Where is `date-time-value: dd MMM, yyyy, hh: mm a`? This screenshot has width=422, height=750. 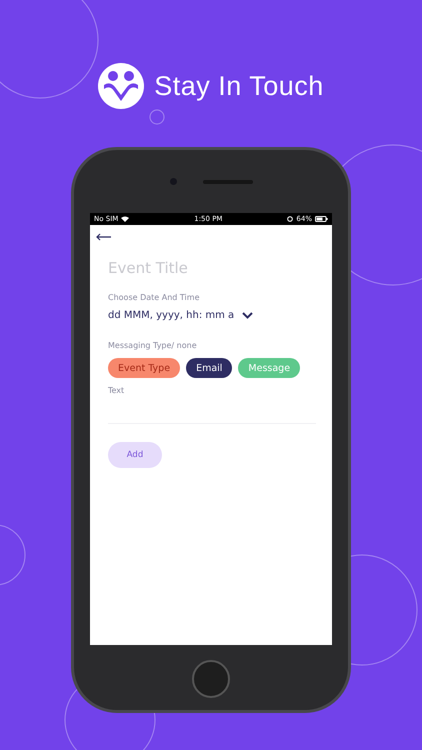
date-time-value: dd MMM, yyyy, hh: mm a is located at coordinates (171, 315).